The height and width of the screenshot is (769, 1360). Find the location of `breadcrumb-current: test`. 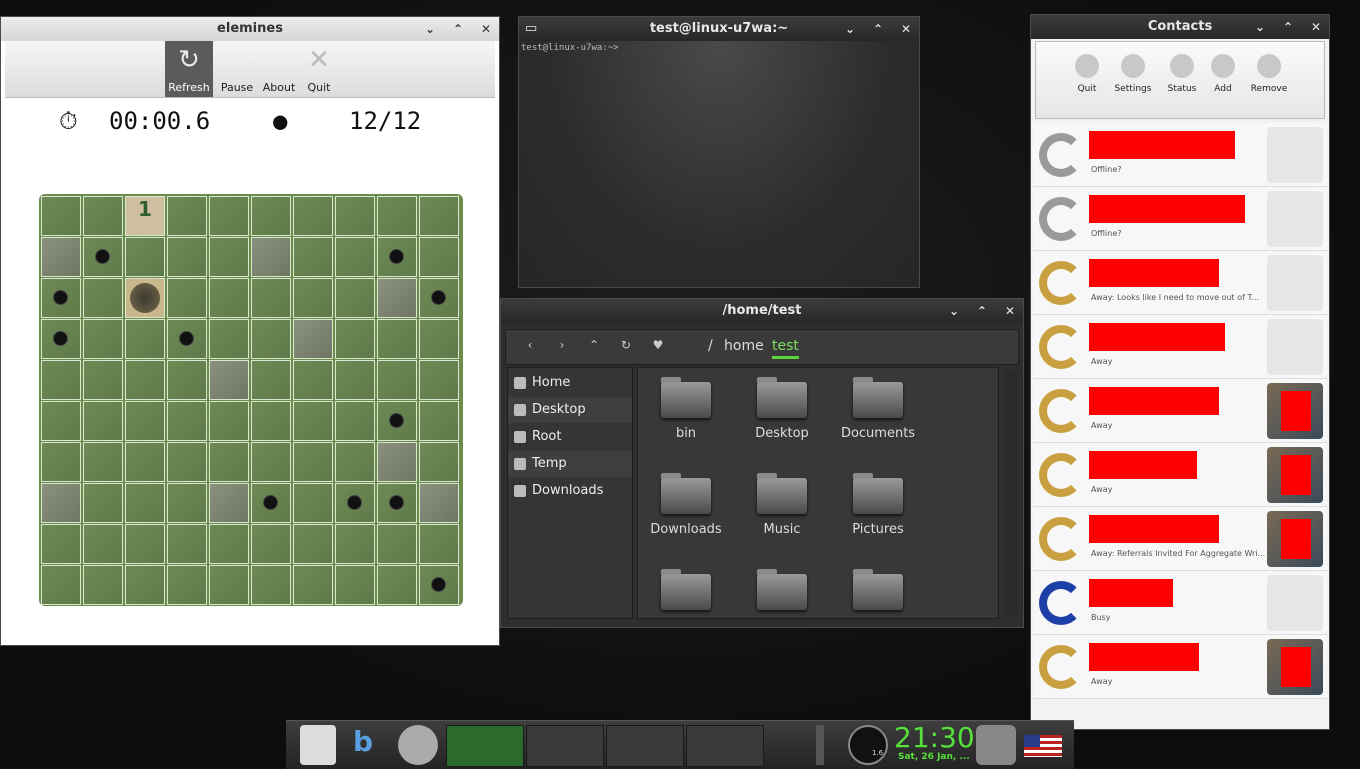

breadcrumb-current: test is located at coordinates (785, 348).